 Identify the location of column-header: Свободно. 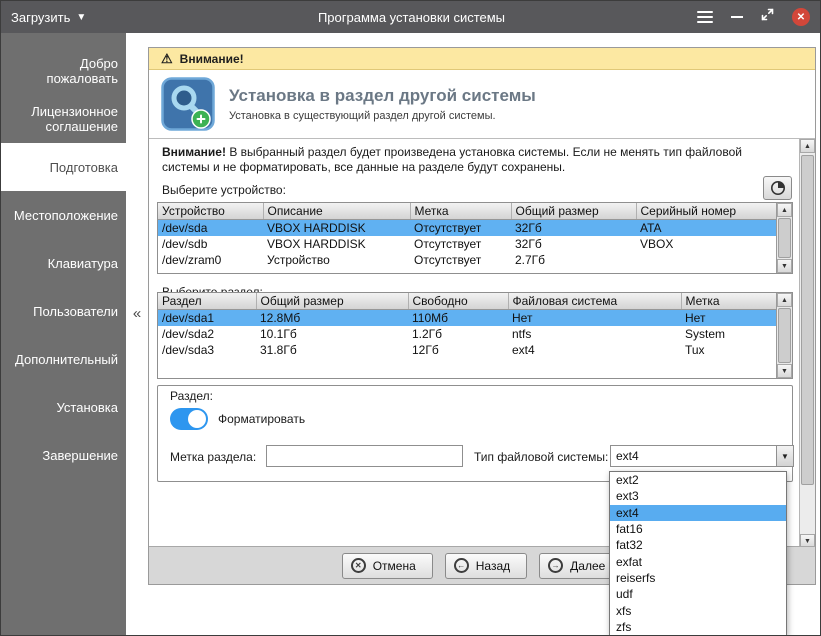
(458, 301).